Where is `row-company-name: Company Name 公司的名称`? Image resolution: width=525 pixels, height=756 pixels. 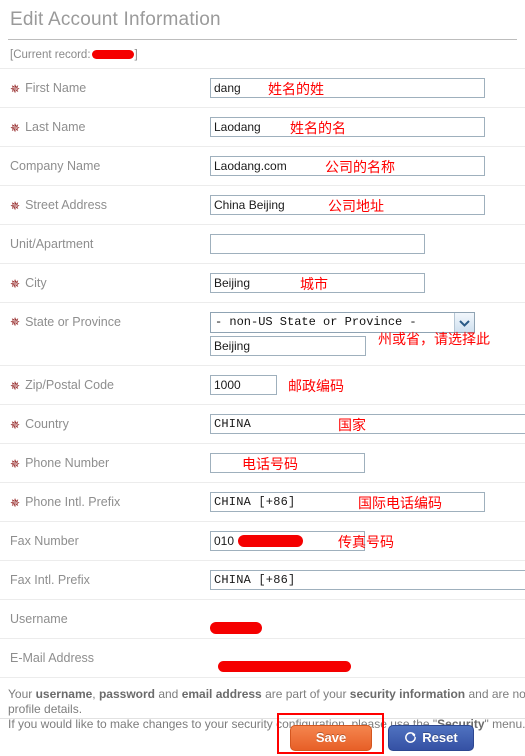 row-company-name: Company Name 公司的名称 is located at coordinates (262, 165).